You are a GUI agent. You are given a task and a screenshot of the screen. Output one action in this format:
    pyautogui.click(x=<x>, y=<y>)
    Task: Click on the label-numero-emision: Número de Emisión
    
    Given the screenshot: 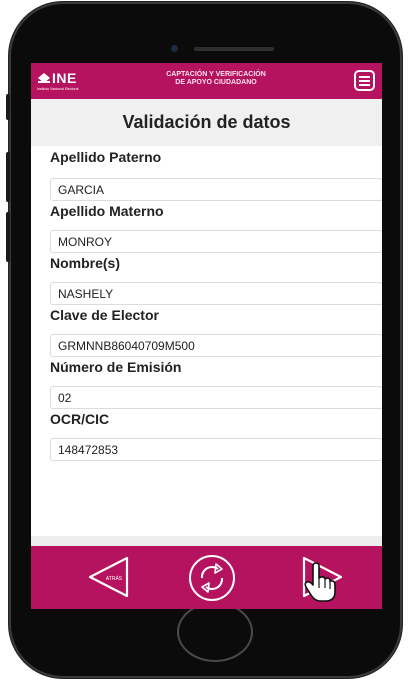 What is the action you would take?
    pyautogui.click(x=116, y=367)
    